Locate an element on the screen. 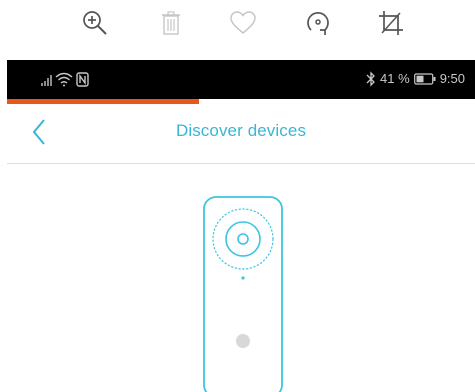 This screenshot has width=475, height=392. delete-button is located at coordinates (171, 23).